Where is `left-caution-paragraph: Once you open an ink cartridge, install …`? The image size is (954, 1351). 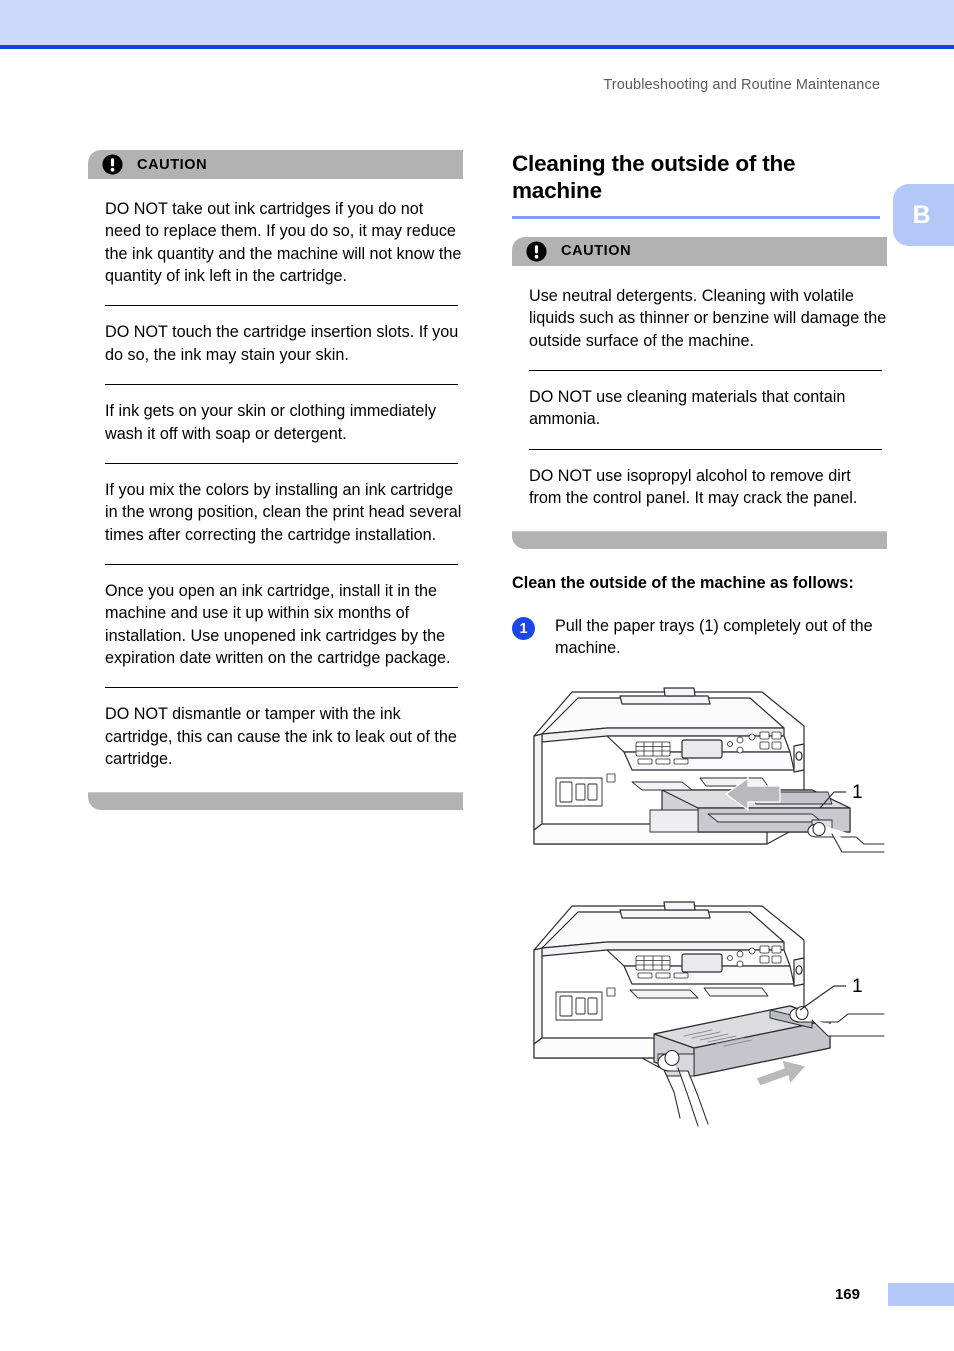
left-caution-paragraph: Once you open an ink cartridge, install … is located at coordinates (278, 624).